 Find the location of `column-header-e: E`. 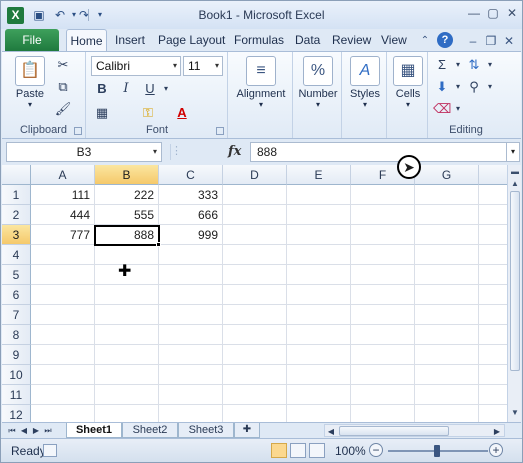

column-header-e: E is located at coordinates (319, 175).